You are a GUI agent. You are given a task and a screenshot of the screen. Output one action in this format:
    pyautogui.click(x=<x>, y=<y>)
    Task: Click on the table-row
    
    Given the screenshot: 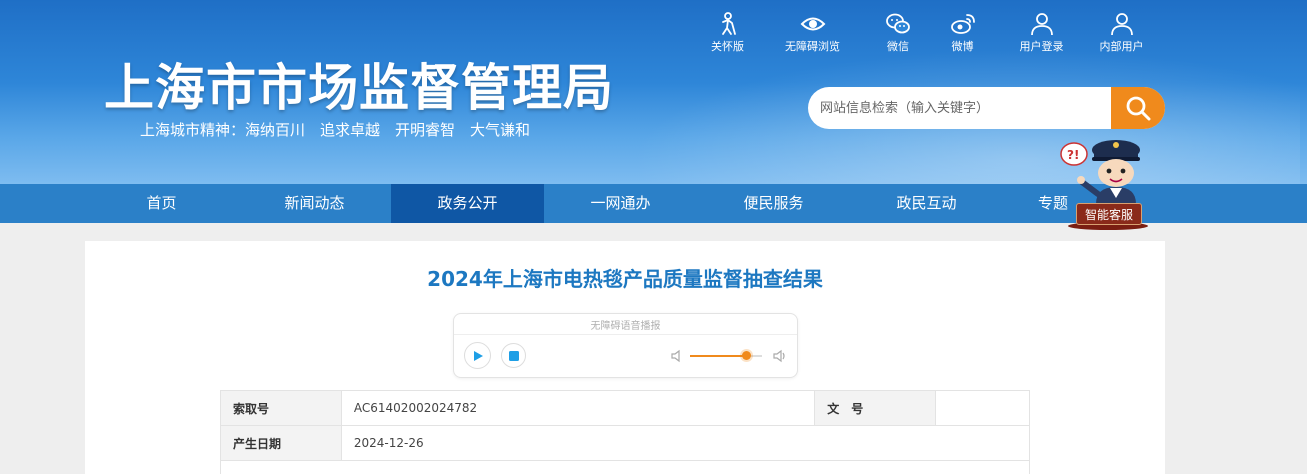 What is the action you would take?
    pyautogui.click(x=625, y=467)
    